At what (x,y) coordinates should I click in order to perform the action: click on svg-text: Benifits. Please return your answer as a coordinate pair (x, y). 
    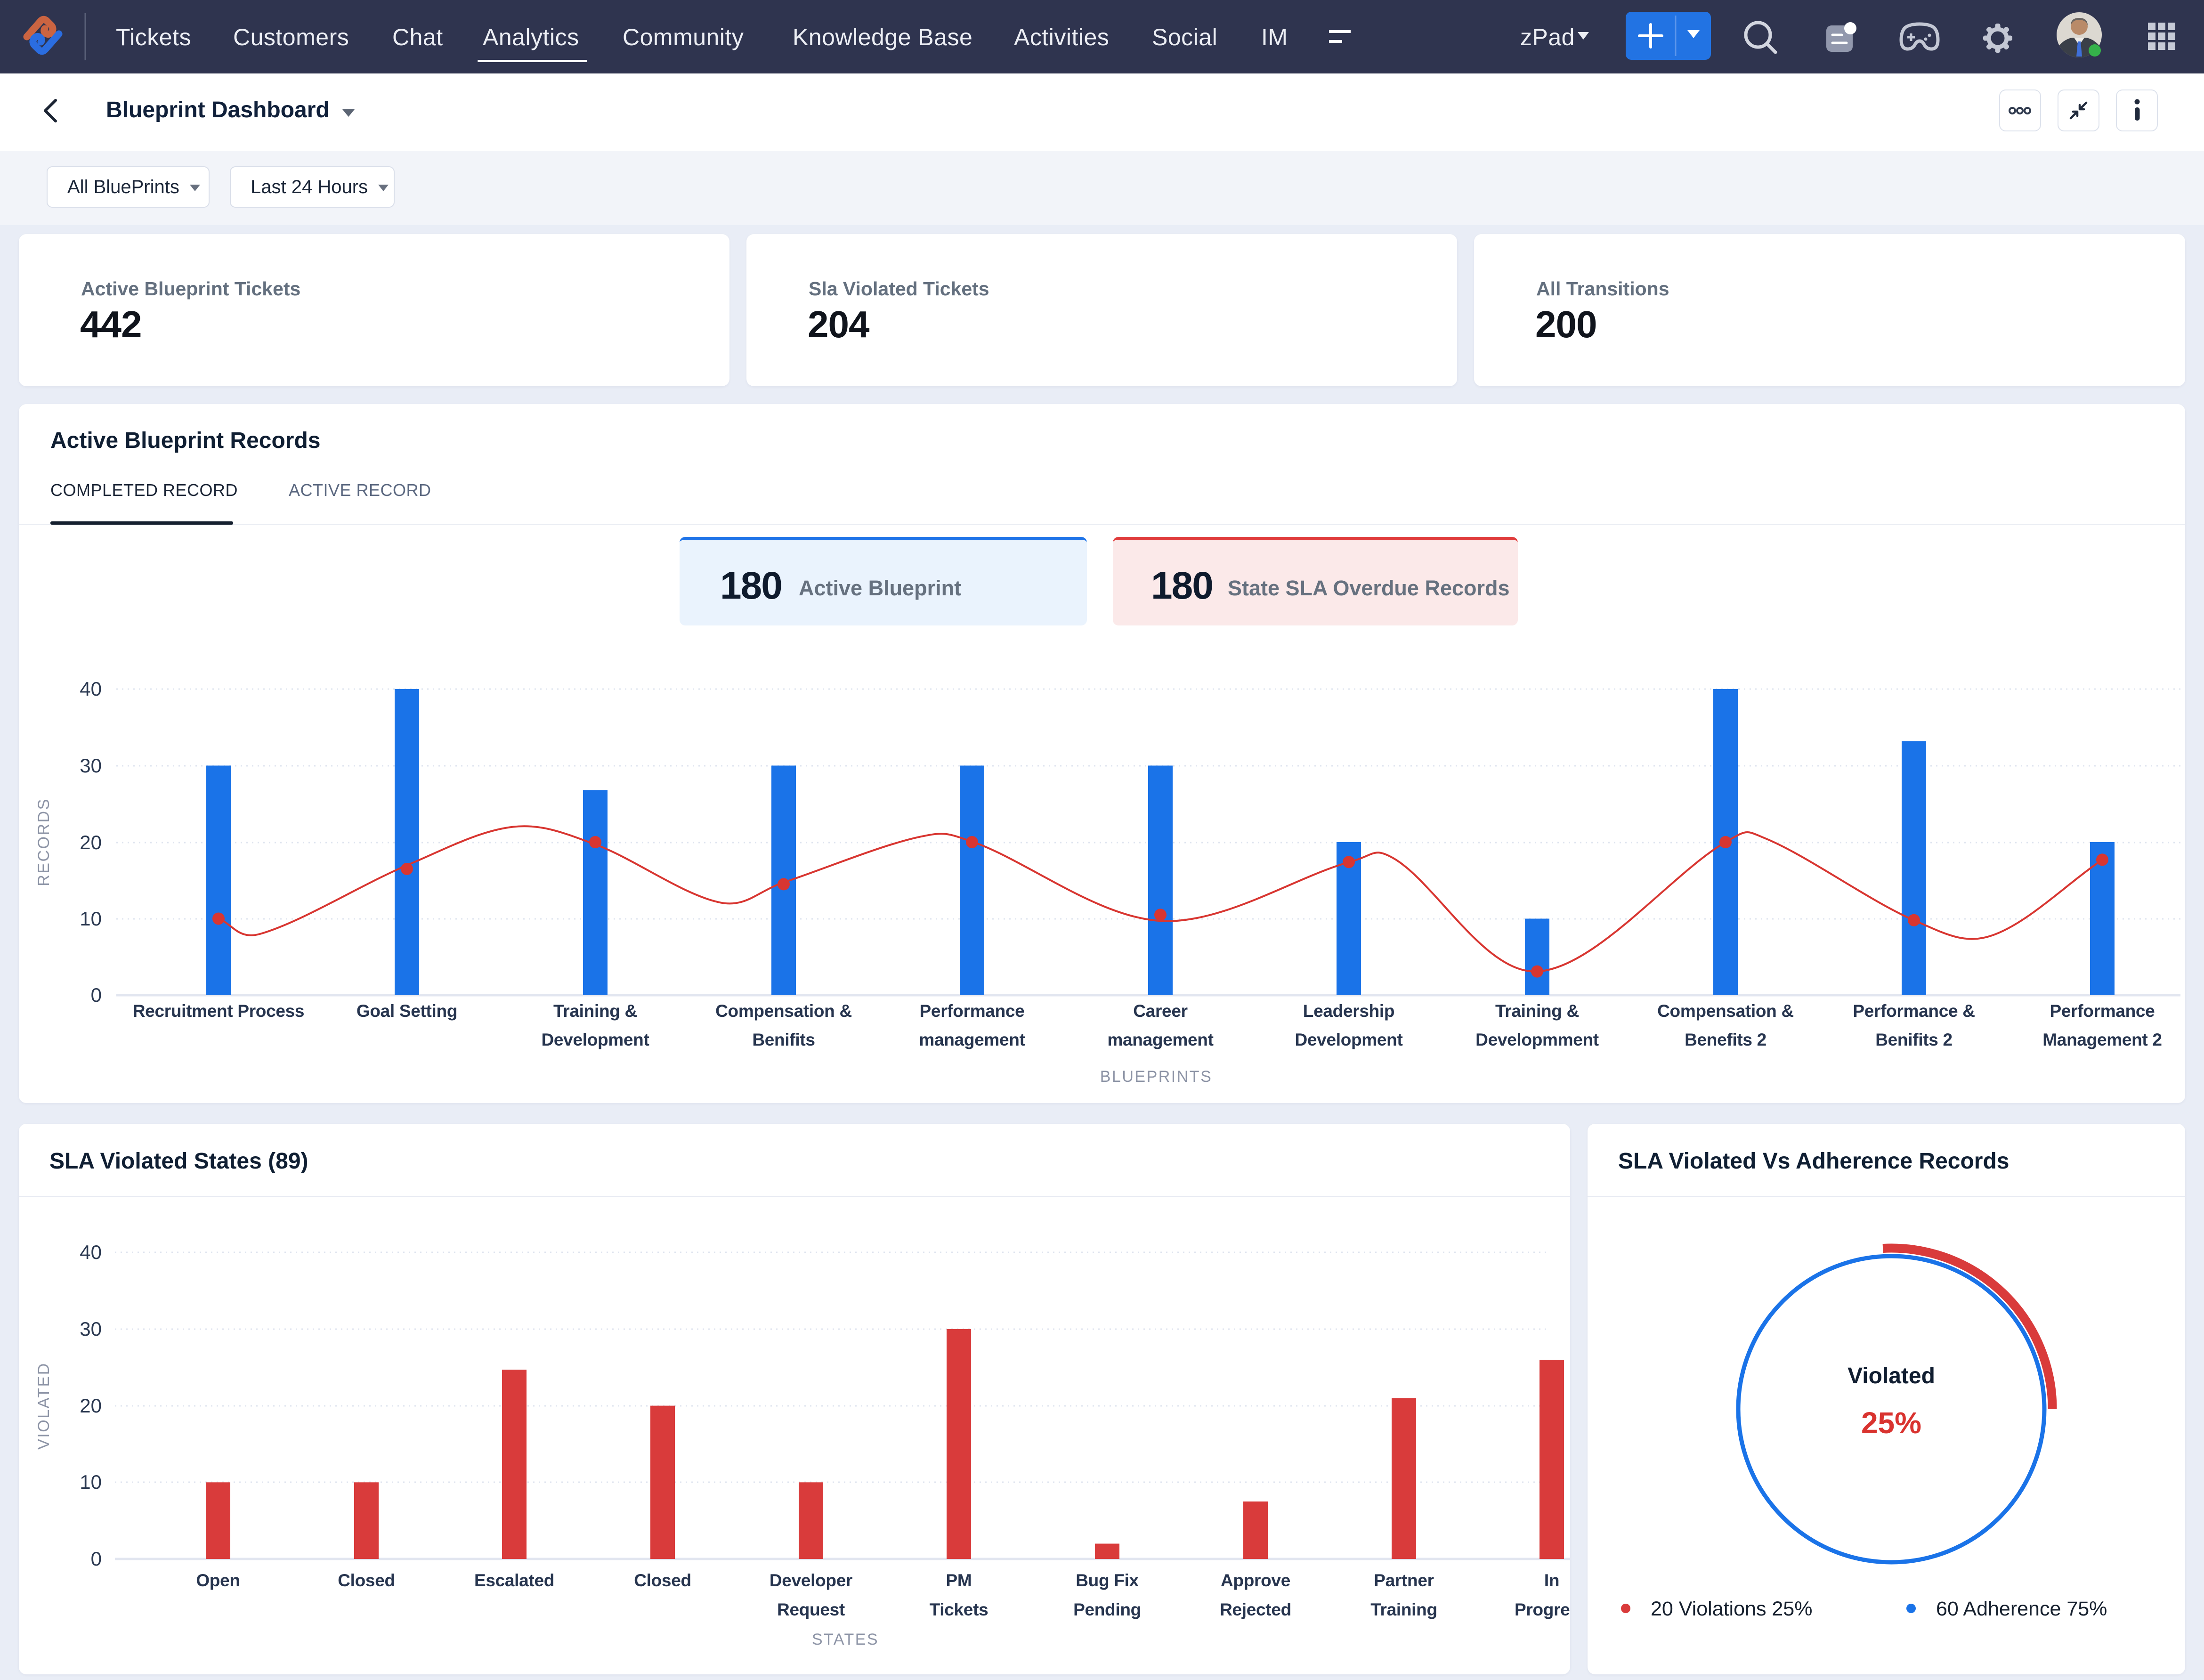
    Looking at the image, I should click on (784, 1039).